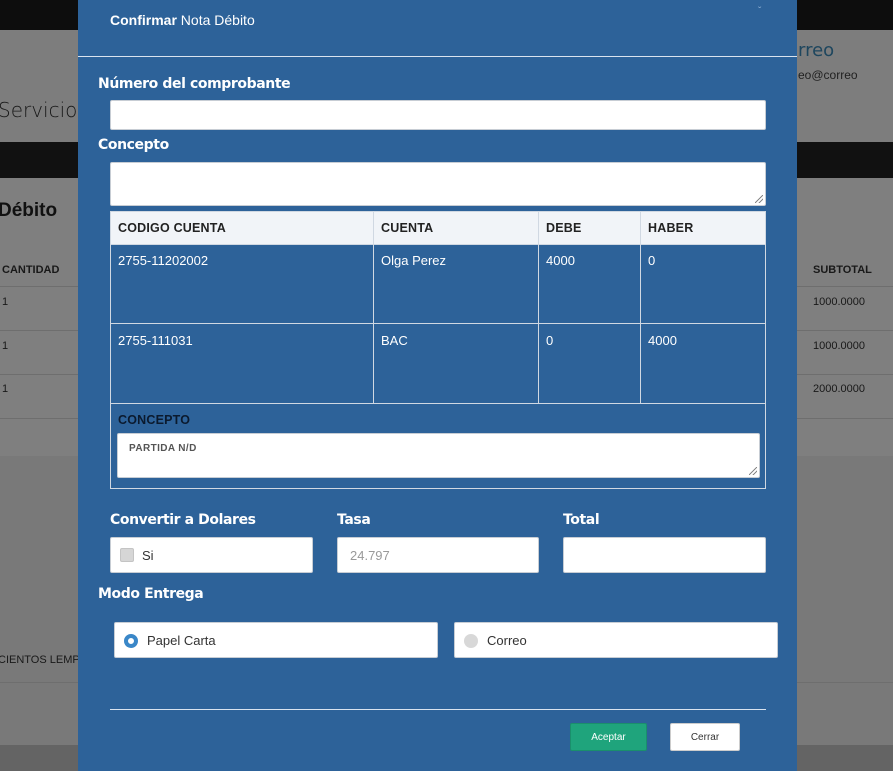  What do you see at coordinates (127, 555) in the screenshot?
I see `checkbox-icon` at bounding box center [127, 555].